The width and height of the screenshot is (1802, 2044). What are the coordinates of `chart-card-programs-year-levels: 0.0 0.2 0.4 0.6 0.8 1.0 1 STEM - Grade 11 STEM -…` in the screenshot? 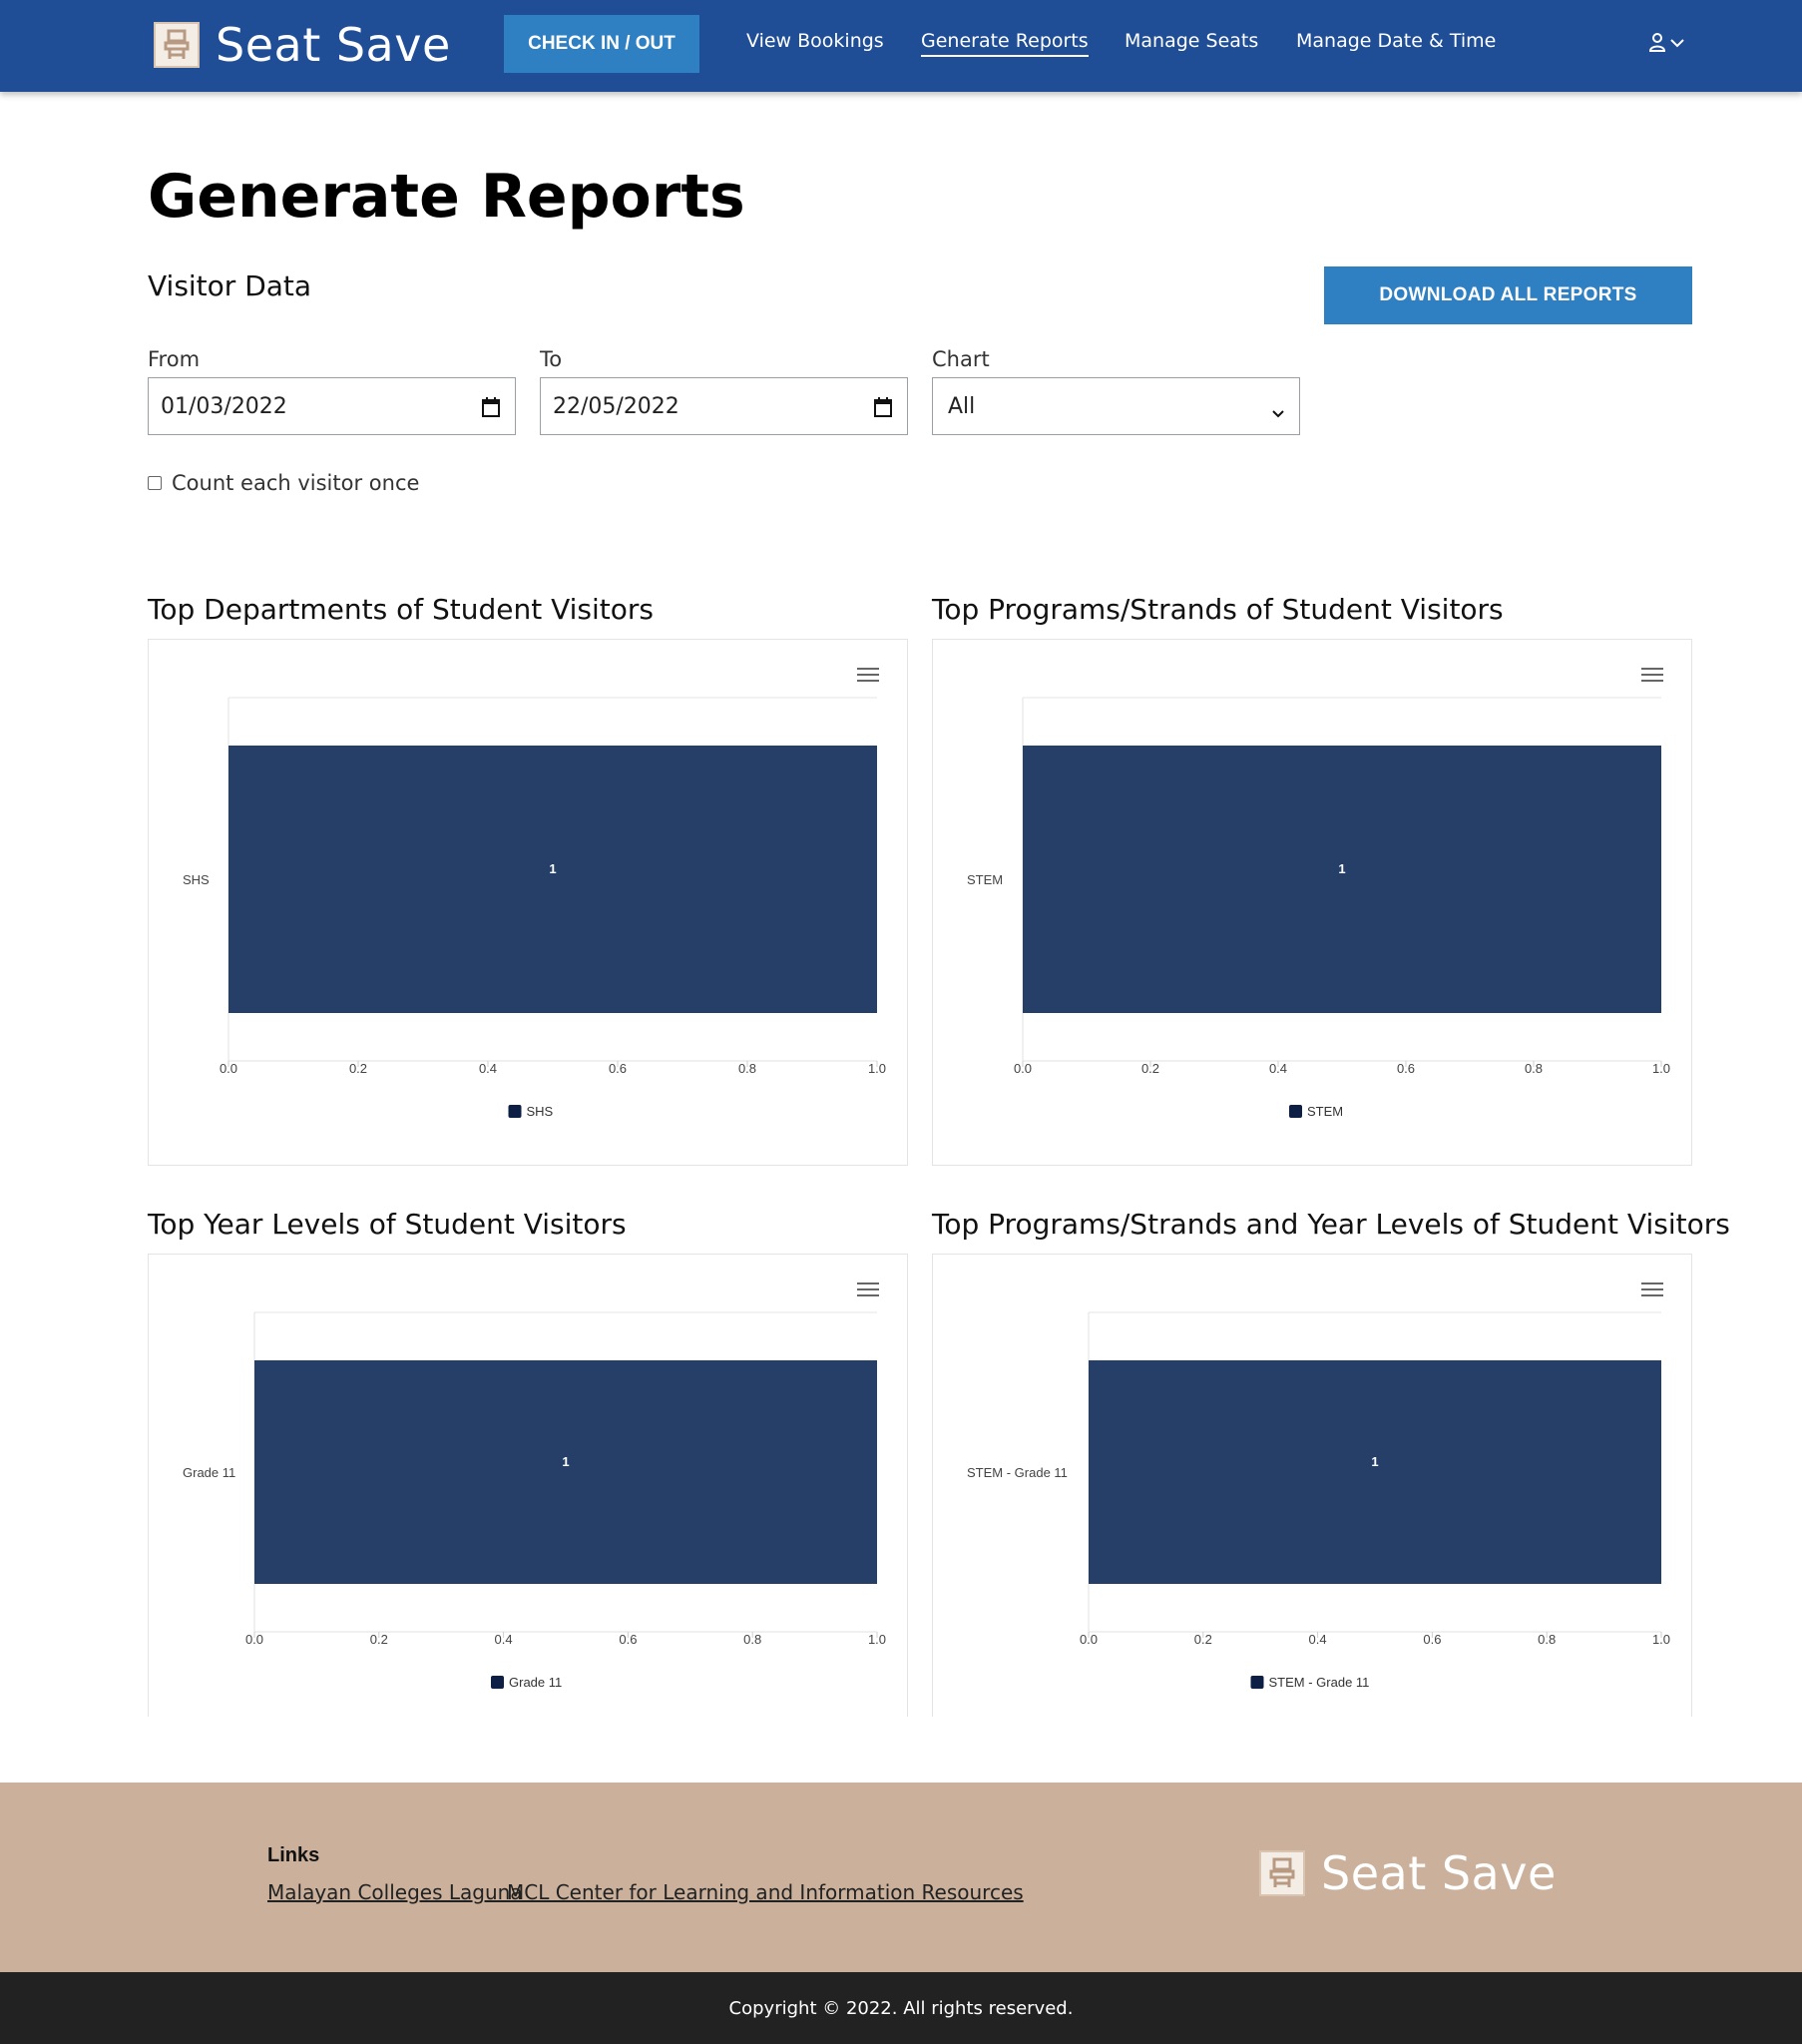 It's located at (1312, 1485).